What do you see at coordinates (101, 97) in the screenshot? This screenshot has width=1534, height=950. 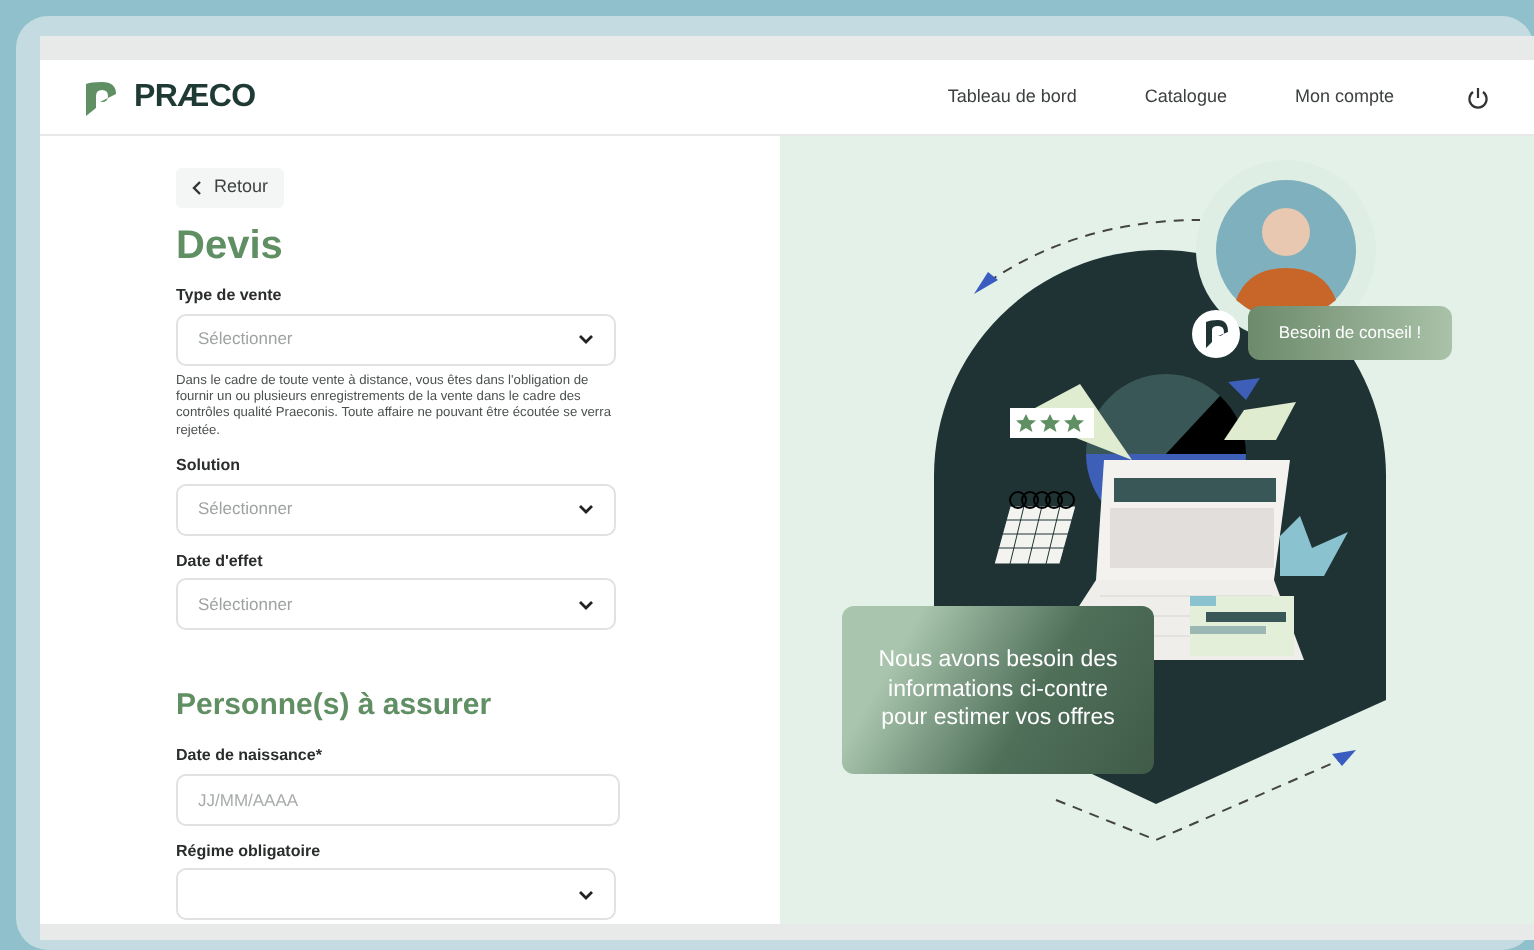 I see `logo-icon` at bounding box center [101, 97].